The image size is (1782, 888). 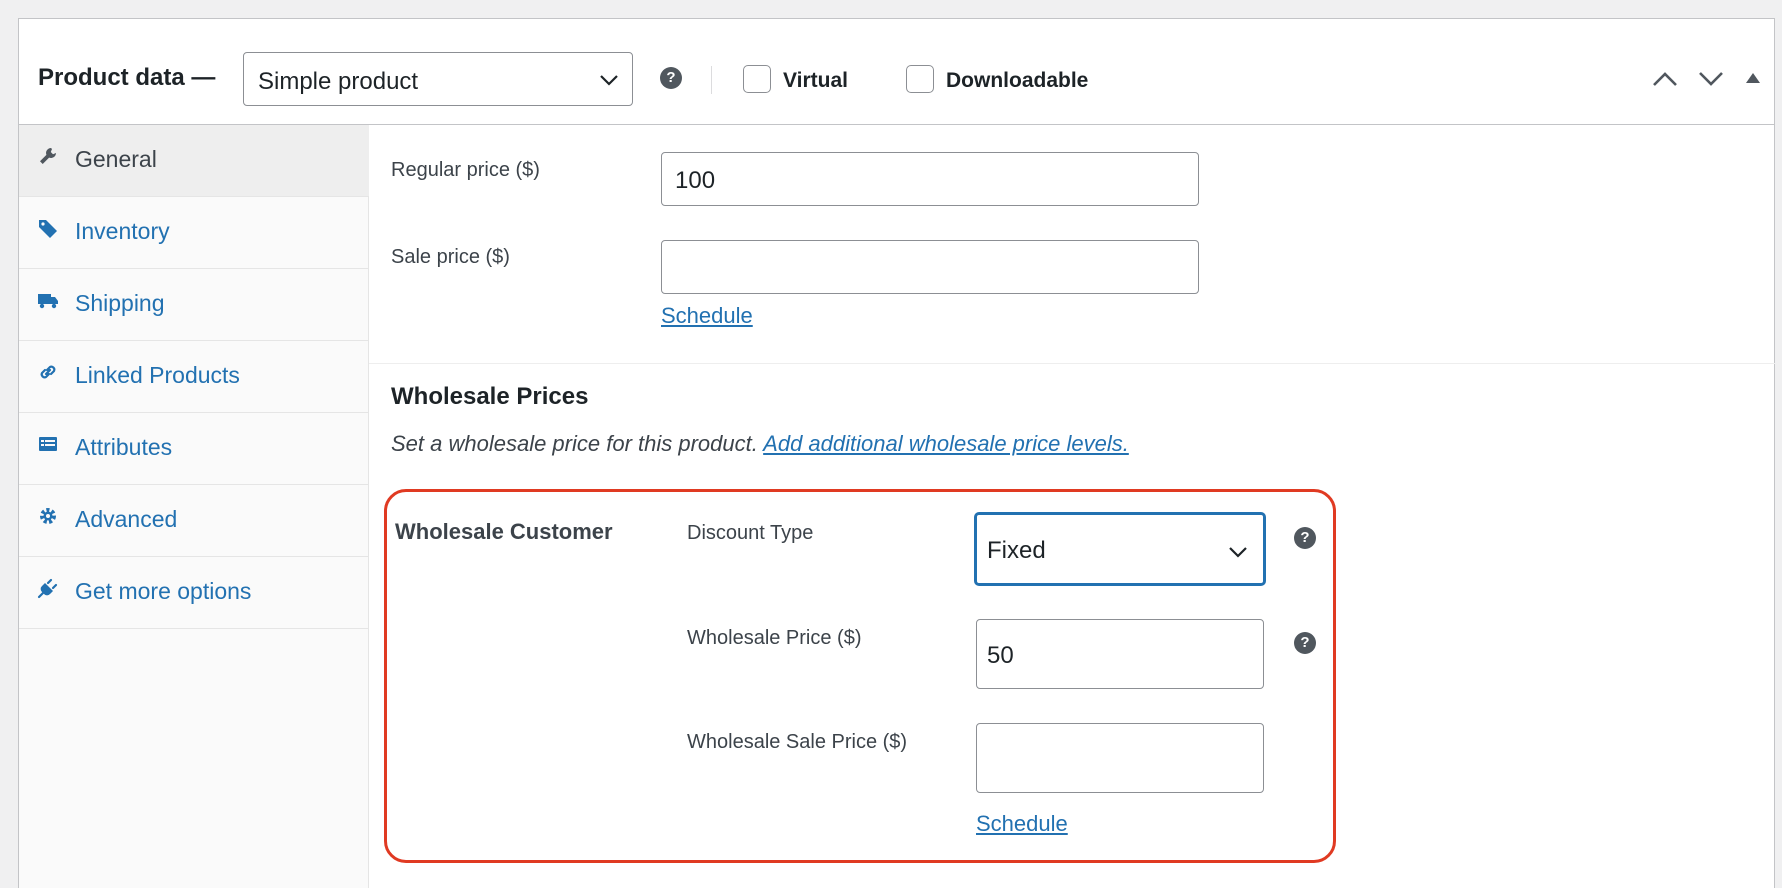 I want to click on wholesale-description-text: Set a wholesale price for this product., so click(x=574, y=443).